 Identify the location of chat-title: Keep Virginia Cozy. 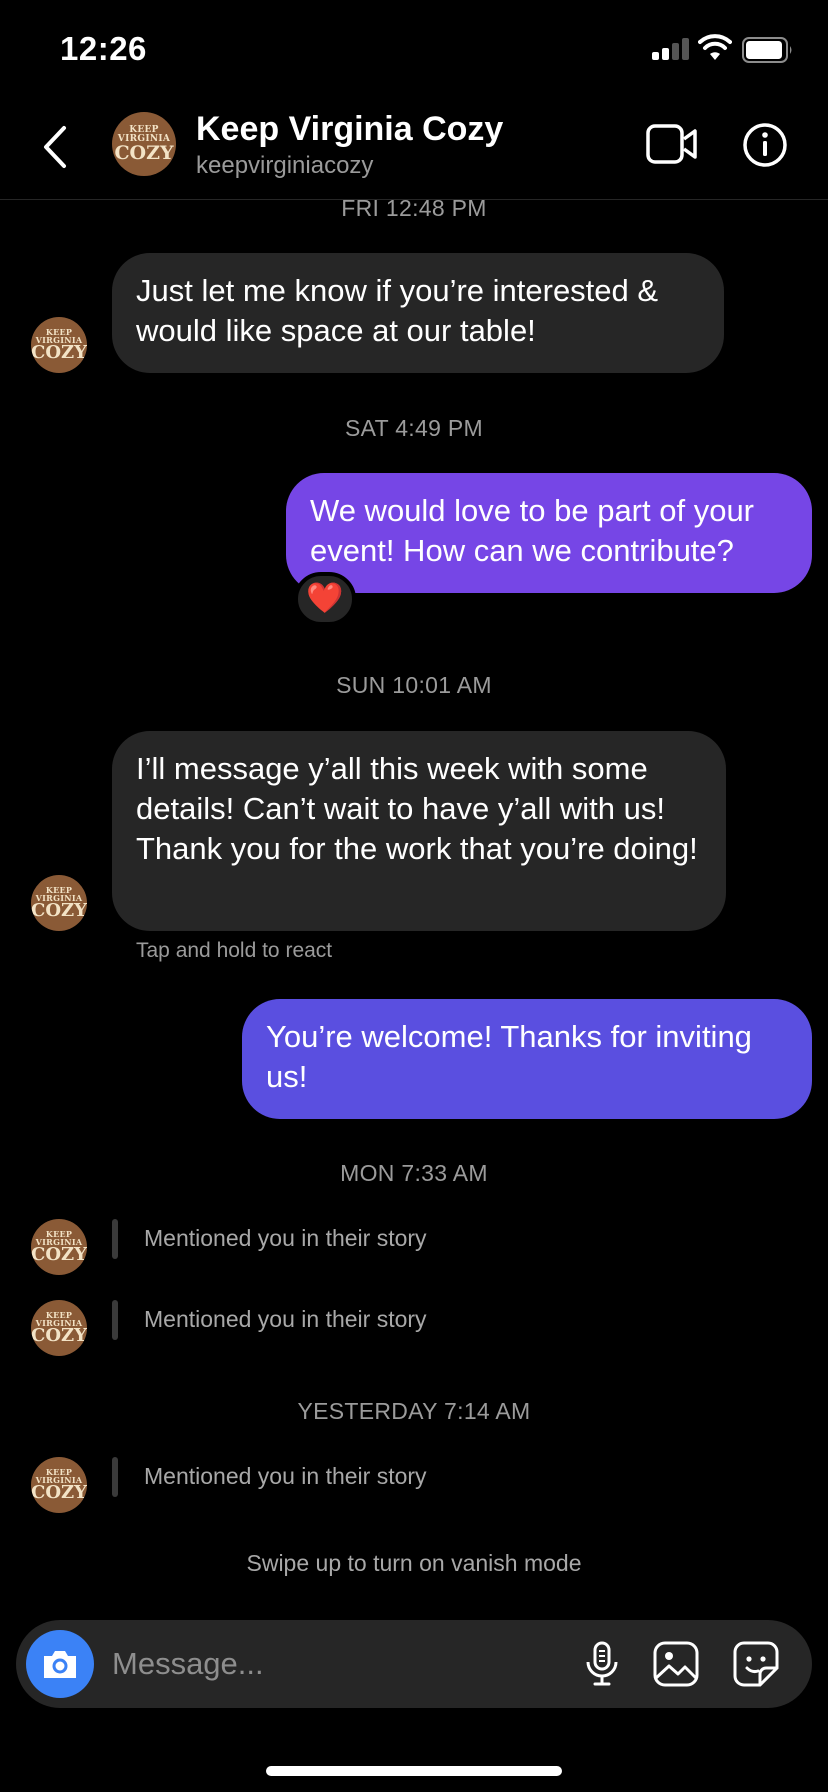
(349, 129).